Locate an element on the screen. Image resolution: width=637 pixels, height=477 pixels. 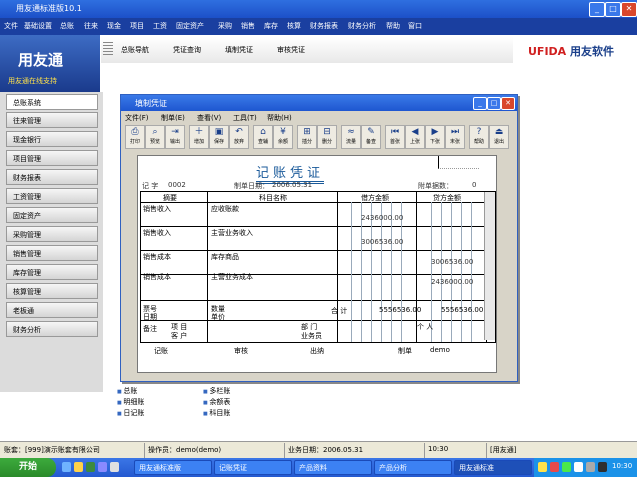
exit-button: ⏏ 退出 is located at coordinates (499, 137).